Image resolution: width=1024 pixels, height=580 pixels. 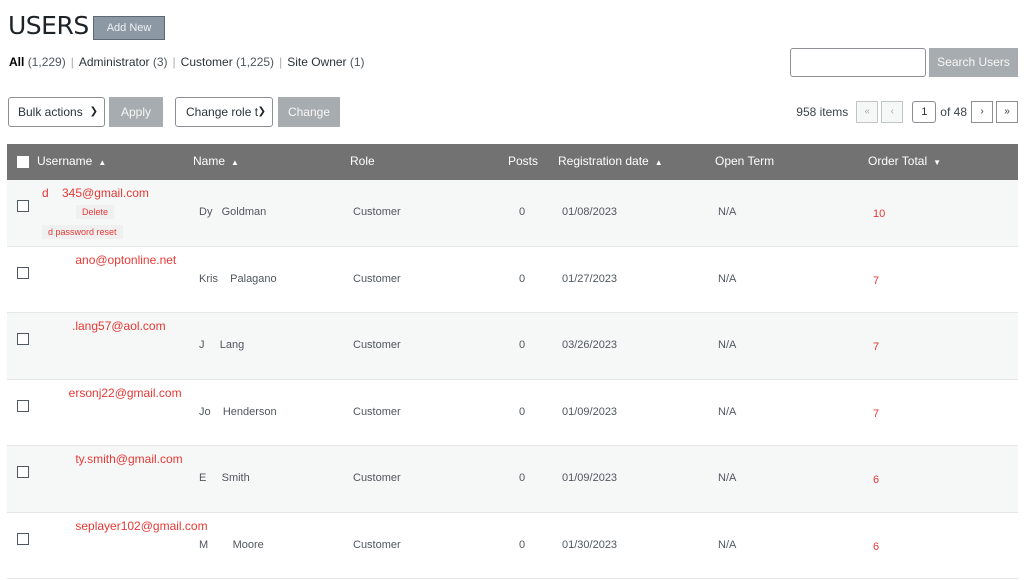 What do you see at coordinates (879, 214) in the screenshot?
I see `row-order-total: 10` at bounding box center [879, 214].